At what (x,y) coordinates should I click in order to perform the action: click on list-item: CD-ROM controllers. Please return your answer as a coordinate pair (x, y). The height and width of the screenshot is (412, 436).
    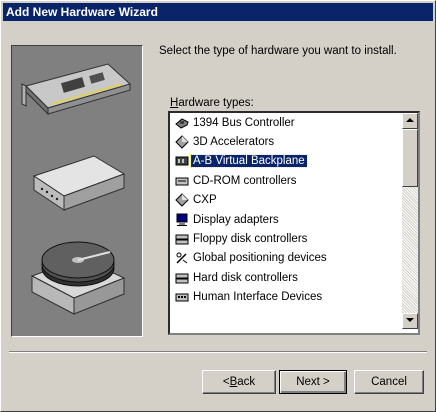
    Looking at the image, I should click on (285, 180).